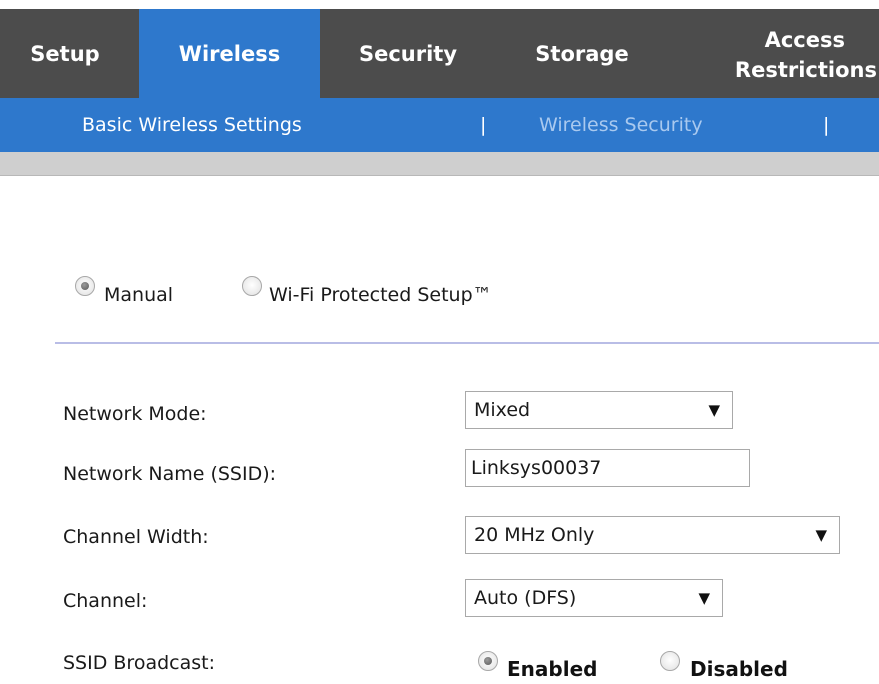  What do you see at coordinates (139, 663) in the screenshot?
I see `ssid-broadcast-label: SSID Broadcast:` at bounding box center [139, 663].